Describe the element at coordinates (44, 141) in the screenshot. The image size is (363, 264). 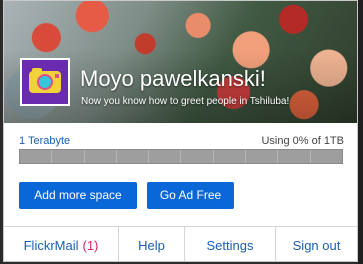
I see `storage-plan-link: 1 Terabyte` at that location.